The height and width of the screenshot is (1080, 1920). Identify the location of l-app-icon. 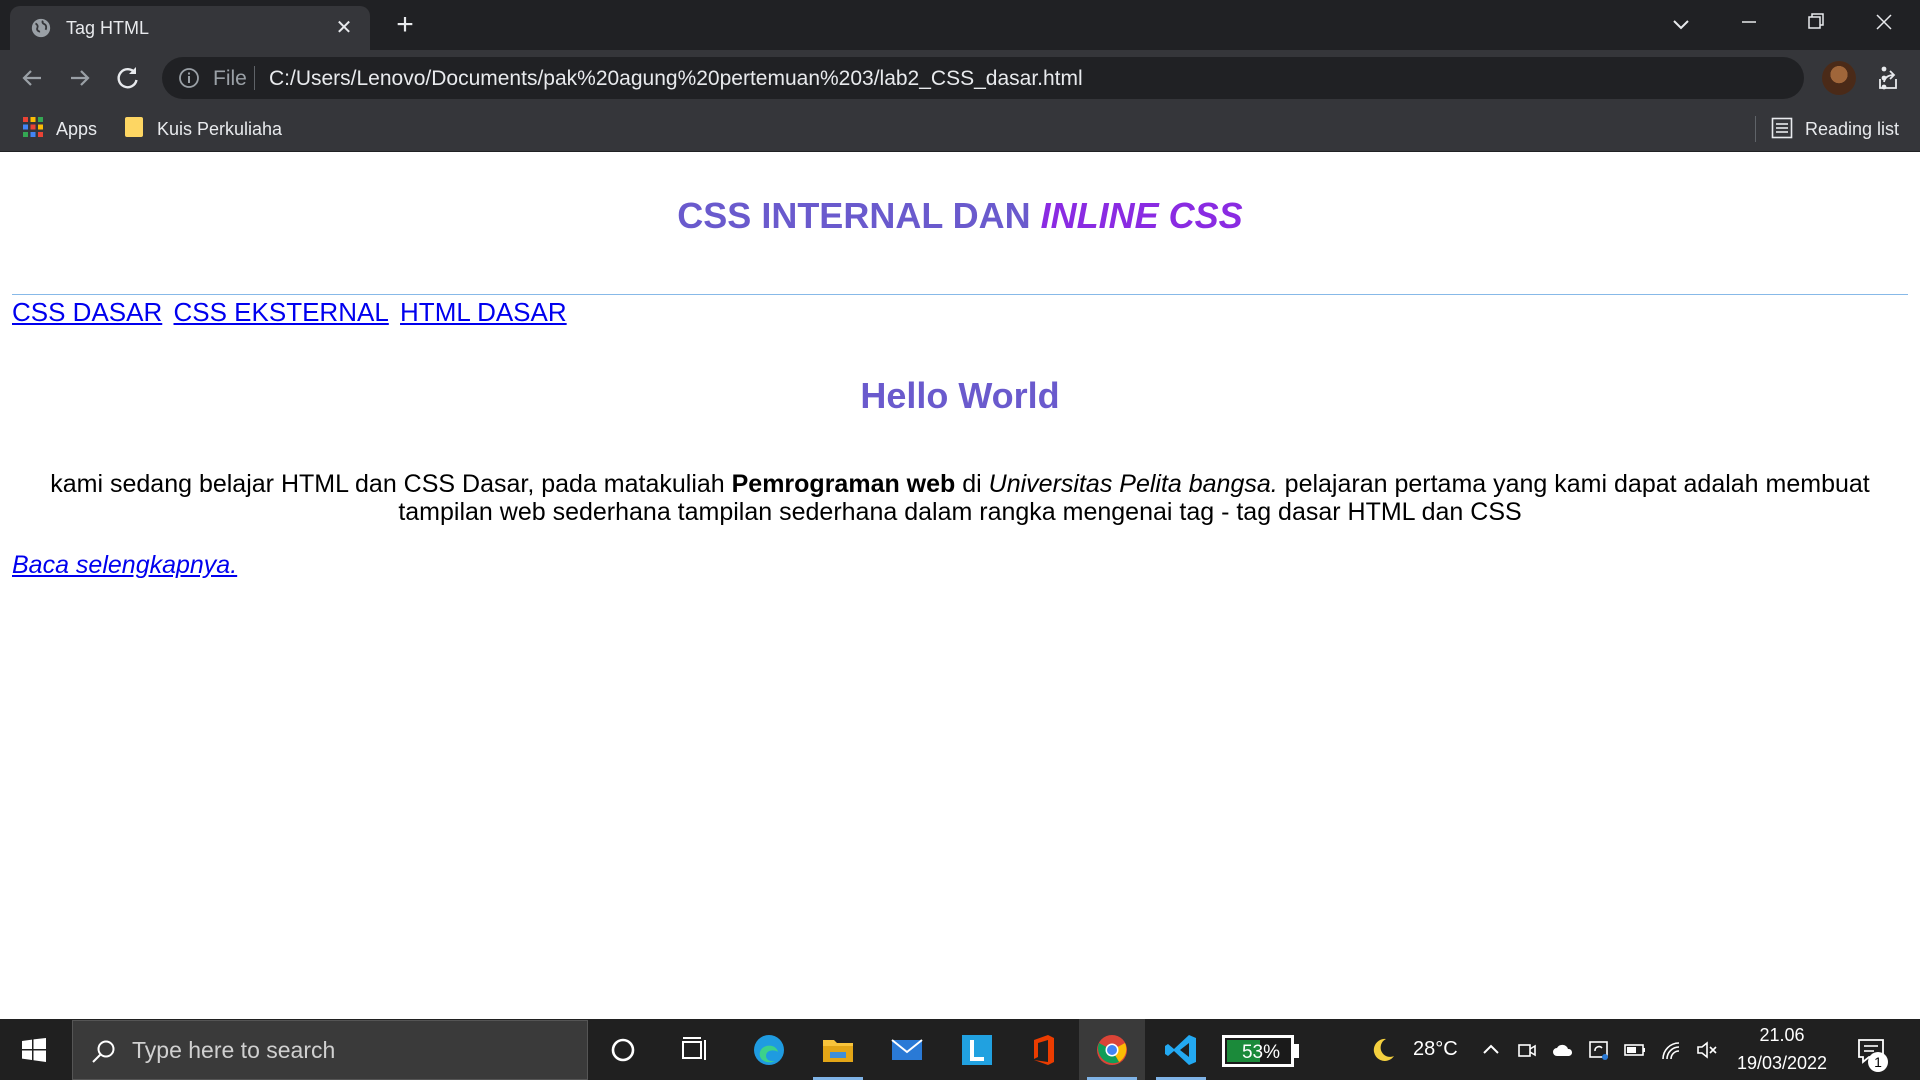
(977, 1049).